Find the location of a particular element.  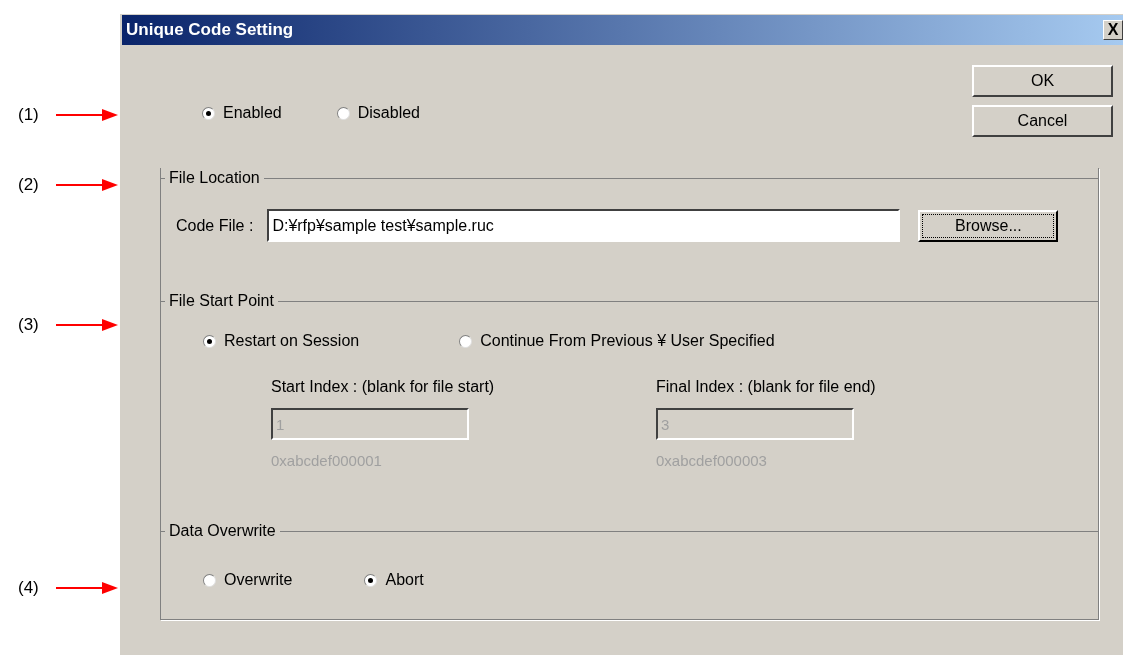

radio-label: Enabled is located at coordinates (252, 113).